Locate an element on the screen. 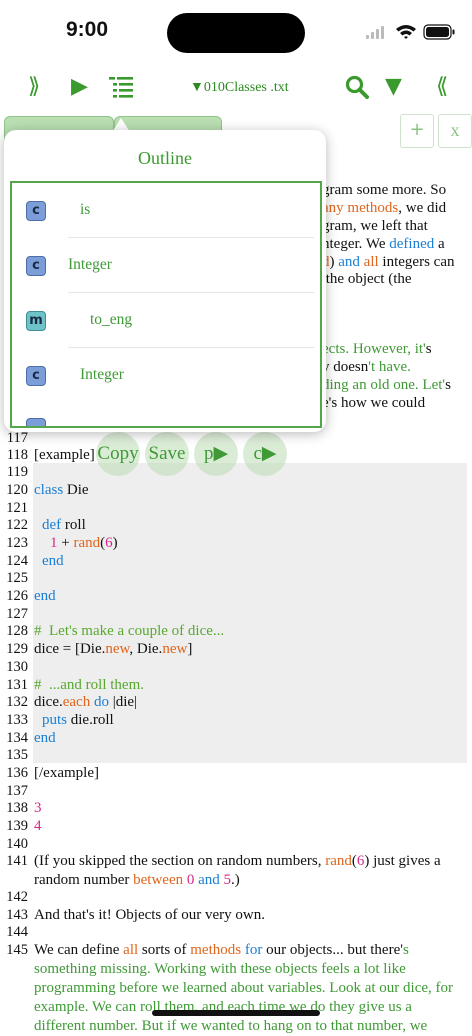 Image resolution: width=472 pixels, height=1036 pixels. toolbar: ⟫ ▶ ▼010Classes .txt ▼ ⟪ is located at coordinates (236, 89).